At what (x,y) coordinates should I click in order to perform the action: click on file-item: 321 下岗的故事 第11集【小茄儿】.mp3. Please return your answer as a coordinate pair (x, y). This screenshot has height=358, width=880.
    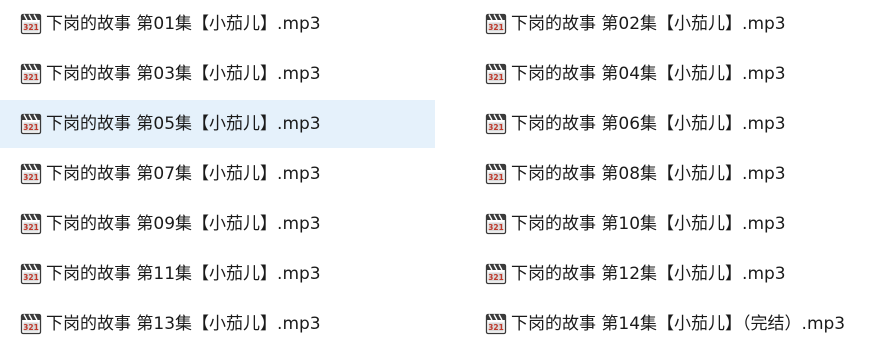
    Looking at the image, I should click on (217, 274).